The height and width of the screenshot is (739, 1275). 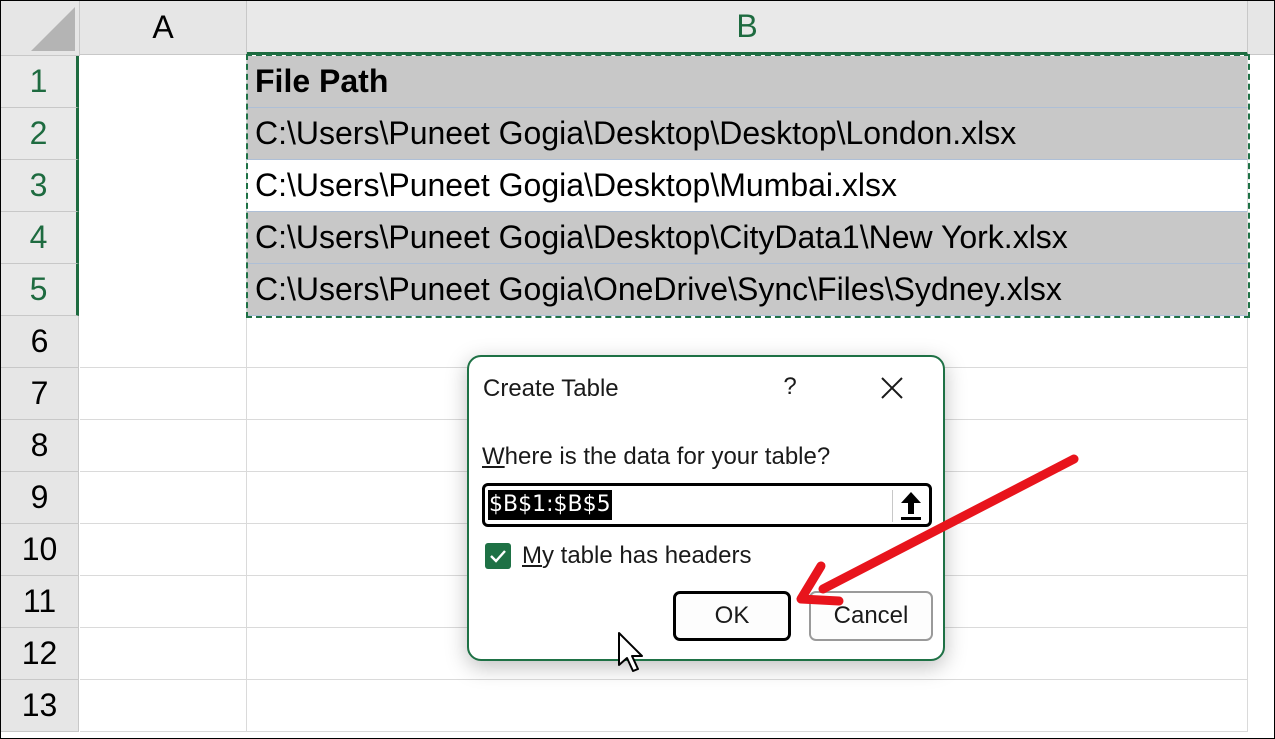 What do you see at coordinates (647, 555) in the screenshot?
I see `checkbox-text: y table has headers` at bounding box center [647, 555].